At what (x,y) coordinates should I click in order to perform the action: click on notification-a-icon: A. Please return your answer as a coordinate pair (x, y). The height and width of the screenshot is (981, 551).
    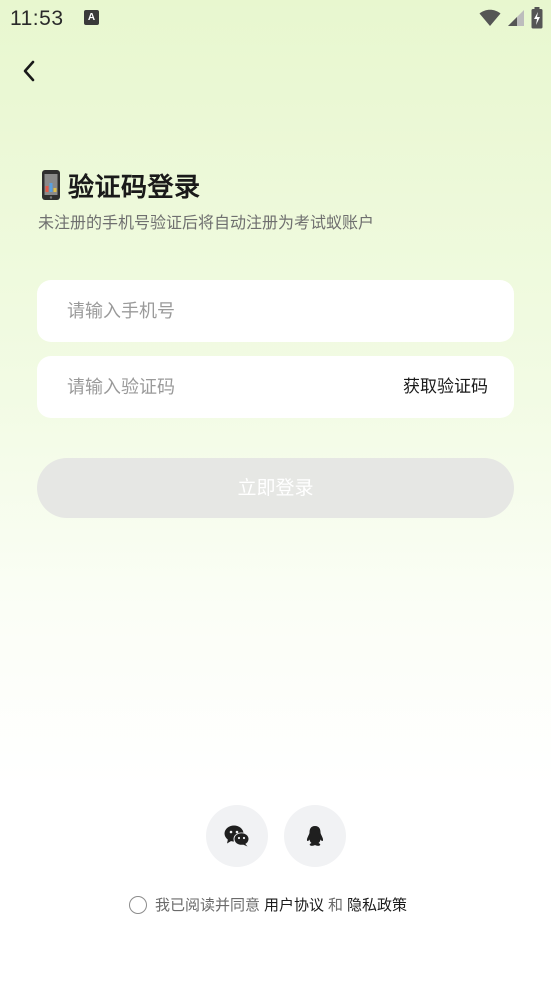
    Looking at the image, I should click on (91, 17).